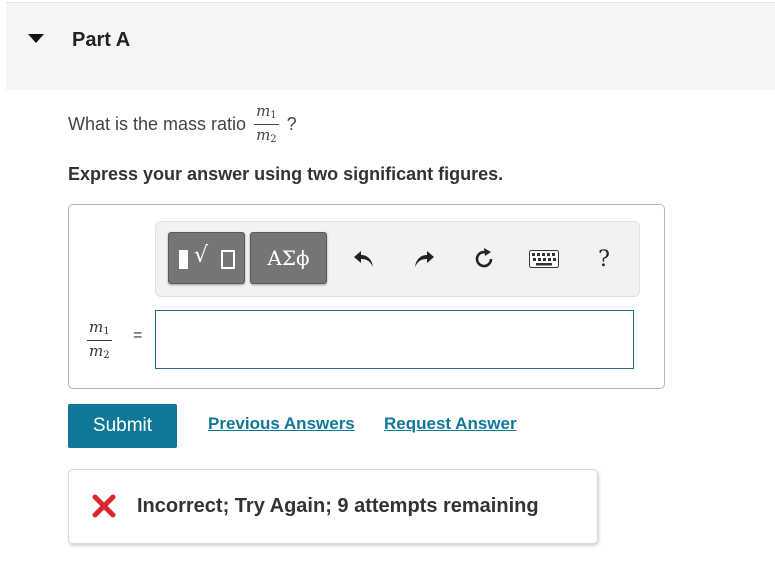 The image size is (775, 564). What do you see at coordinates (206, 258) in the screenshot?
I see `templates-button: √` at bounding box center [206, 258].